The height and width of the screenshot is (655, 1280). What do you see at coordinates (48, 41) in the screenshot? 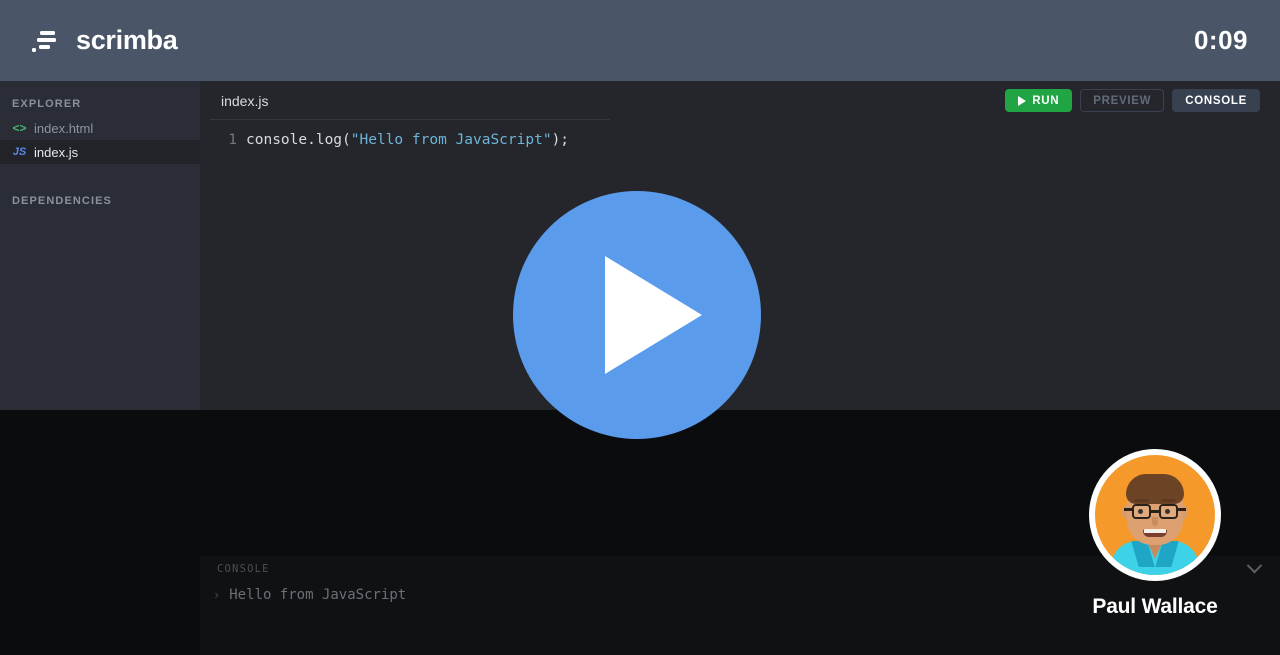
I see `scrimba-logo-icon` at bounding box center [48, 41].